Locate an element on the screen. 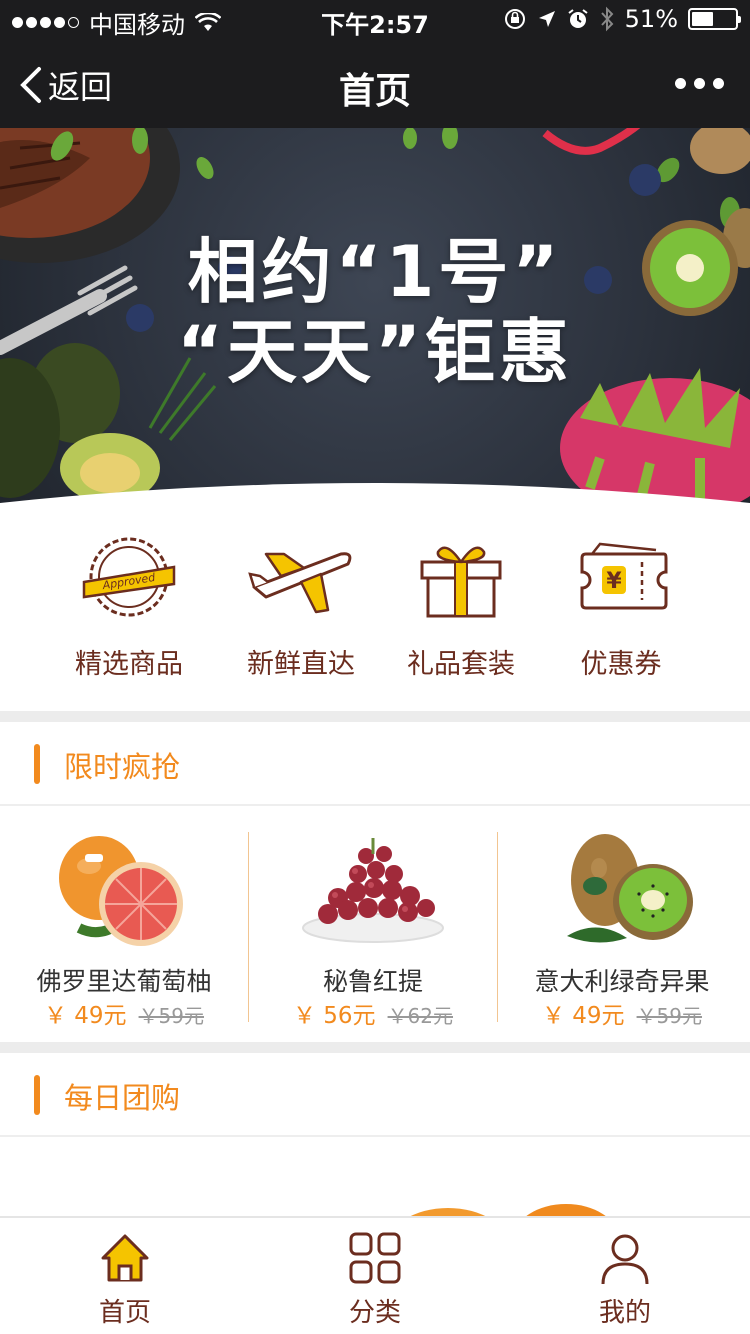  section-title: 限时疯抢 is located at coordinates (122, 767).